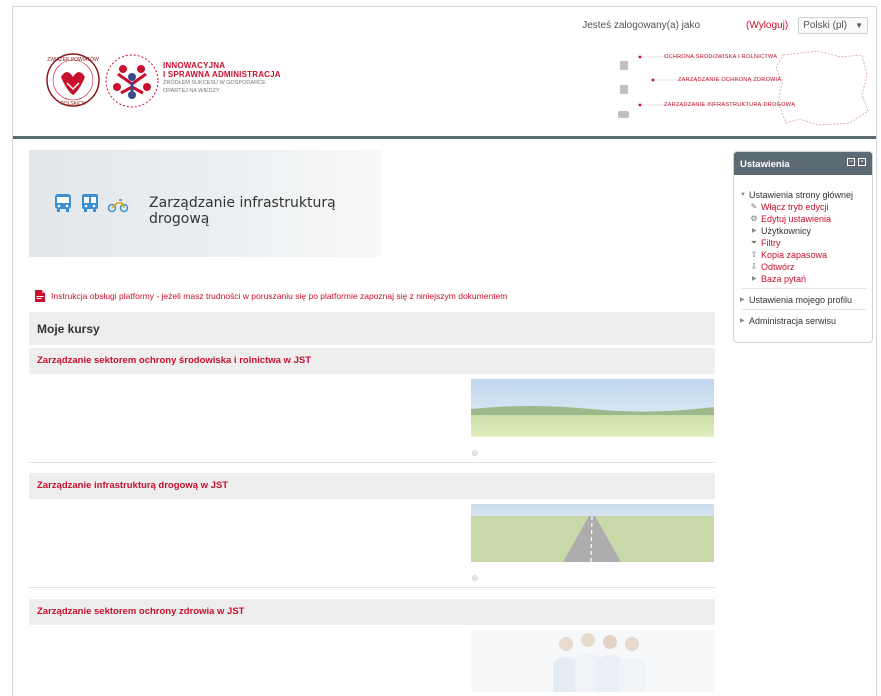 This screenshot has height=696, width=881. What do you see at coordinates (191, 91) in the screenshot?
I see `isa-subtitle-2: OPARTEJ NA WIEDZY` at bounding box center [191, 91].